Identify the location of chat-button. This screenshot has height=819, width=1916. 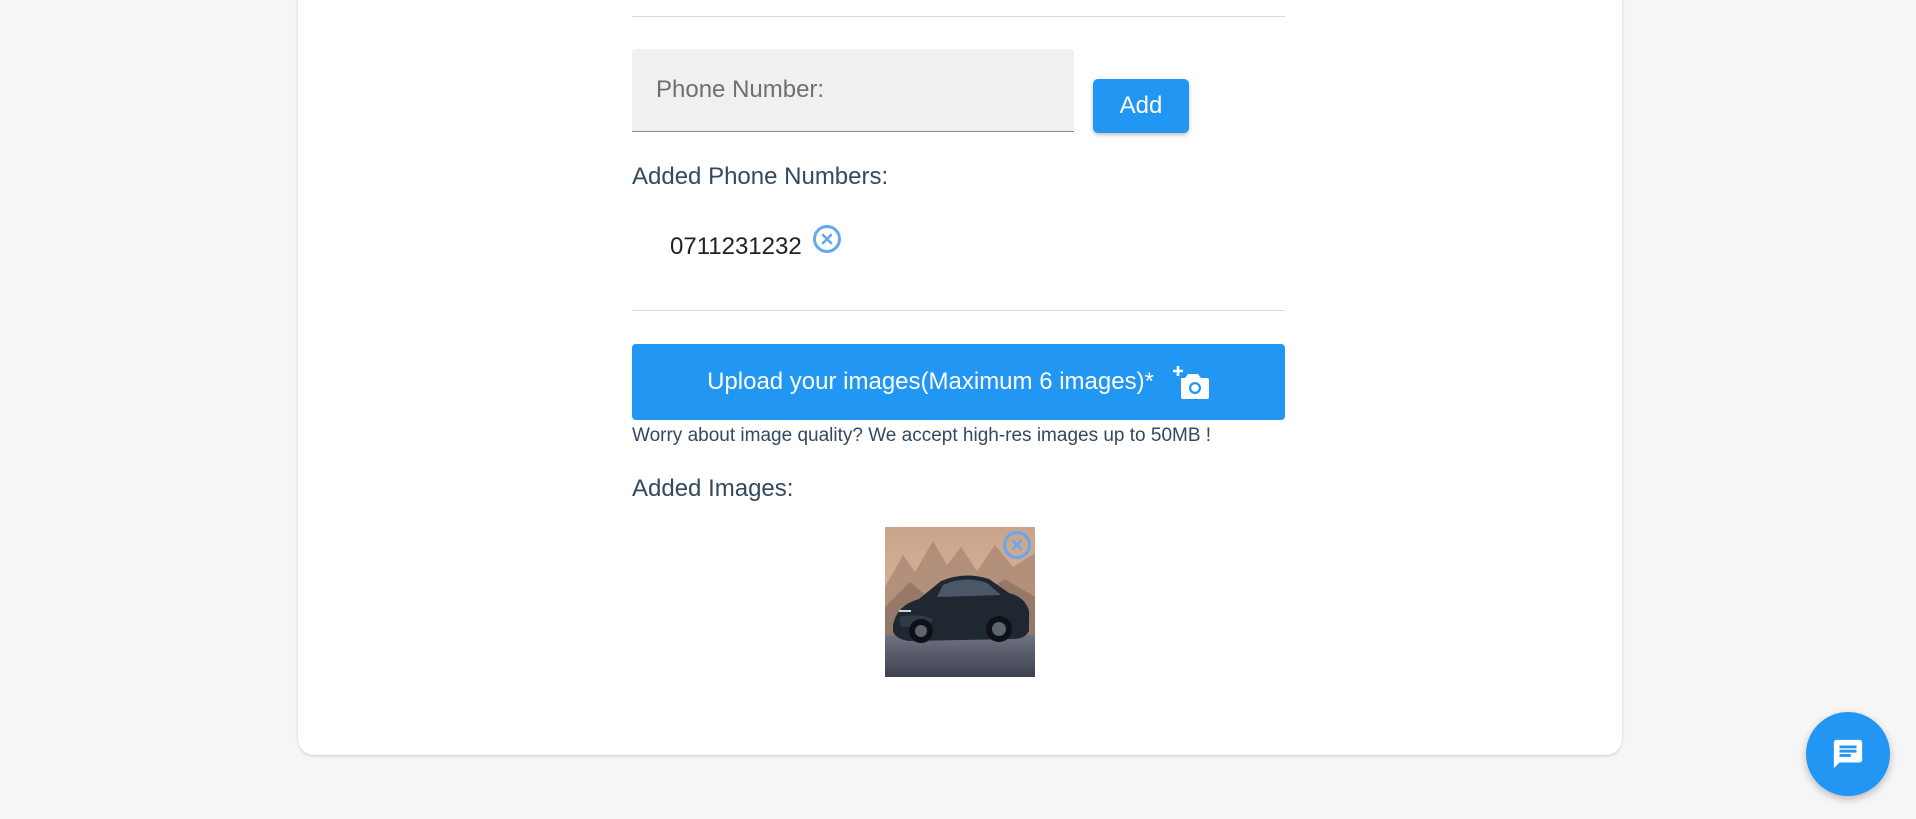
(1848, 754).